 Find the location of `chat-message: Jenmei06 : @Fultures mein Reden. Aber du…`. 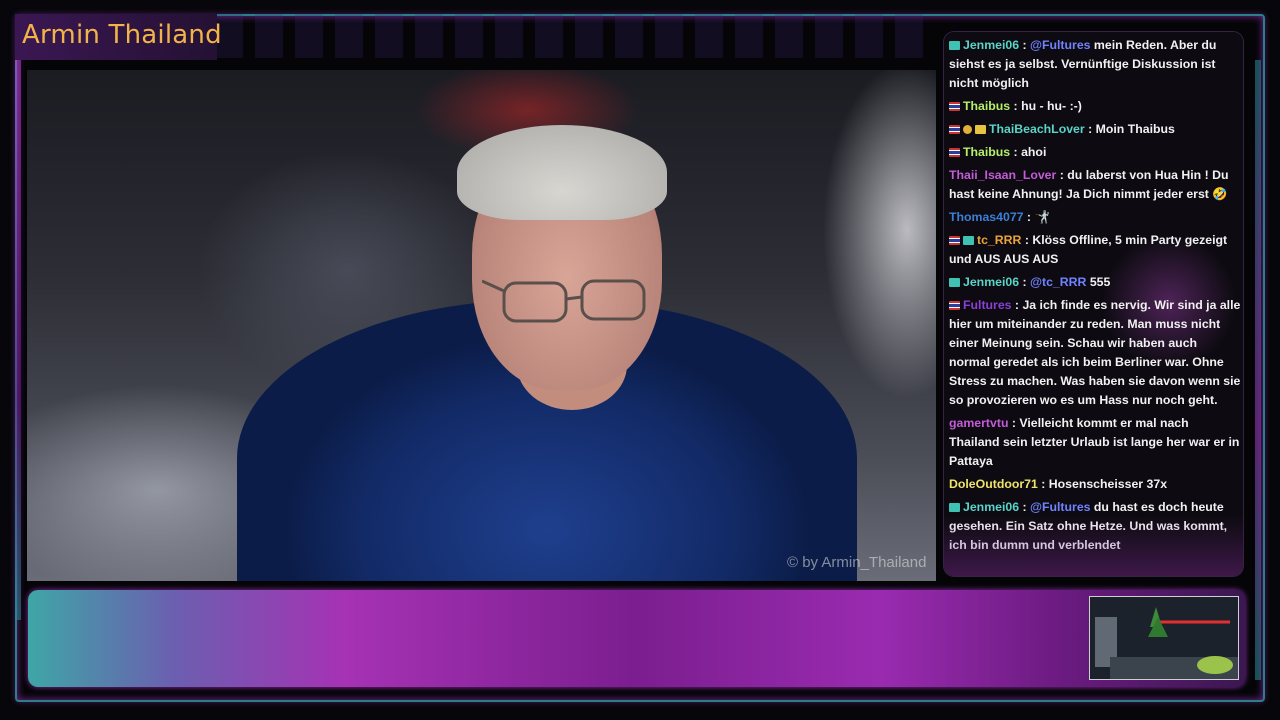

chat-message: Jenmei06 : @Fultures mein Reden. Aber du… is located at coordinates (1095, 64).